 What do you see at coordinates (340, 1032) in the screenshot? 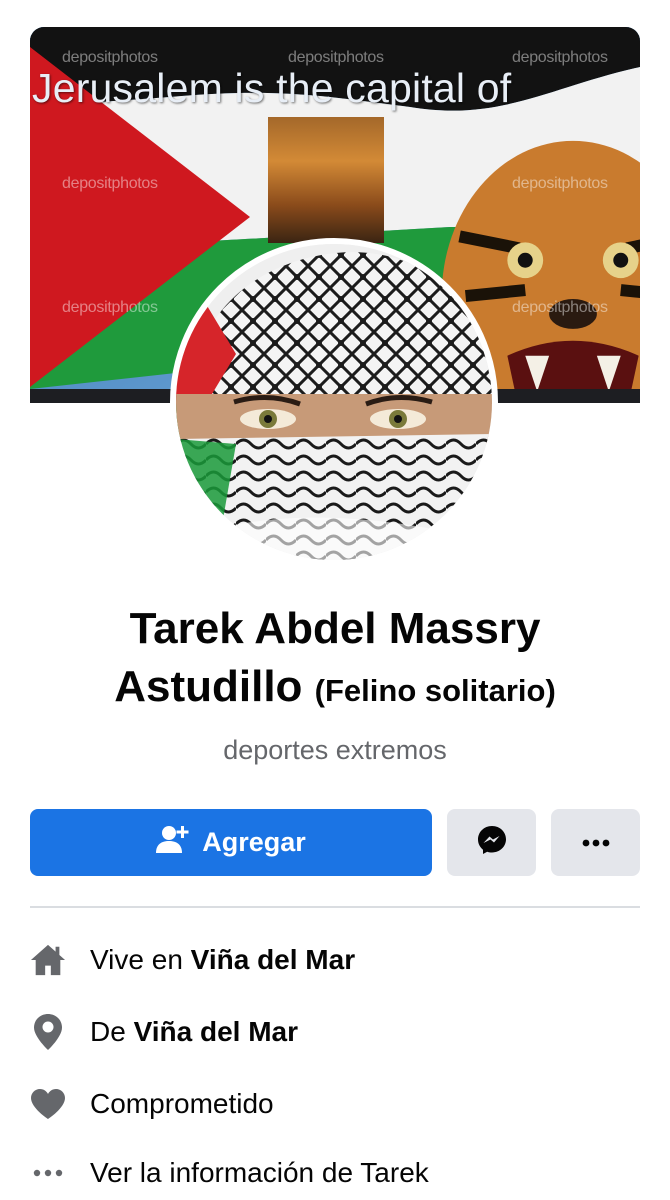
I see `info-from: De Viña del Mar` at bounding box center [340, 1032].